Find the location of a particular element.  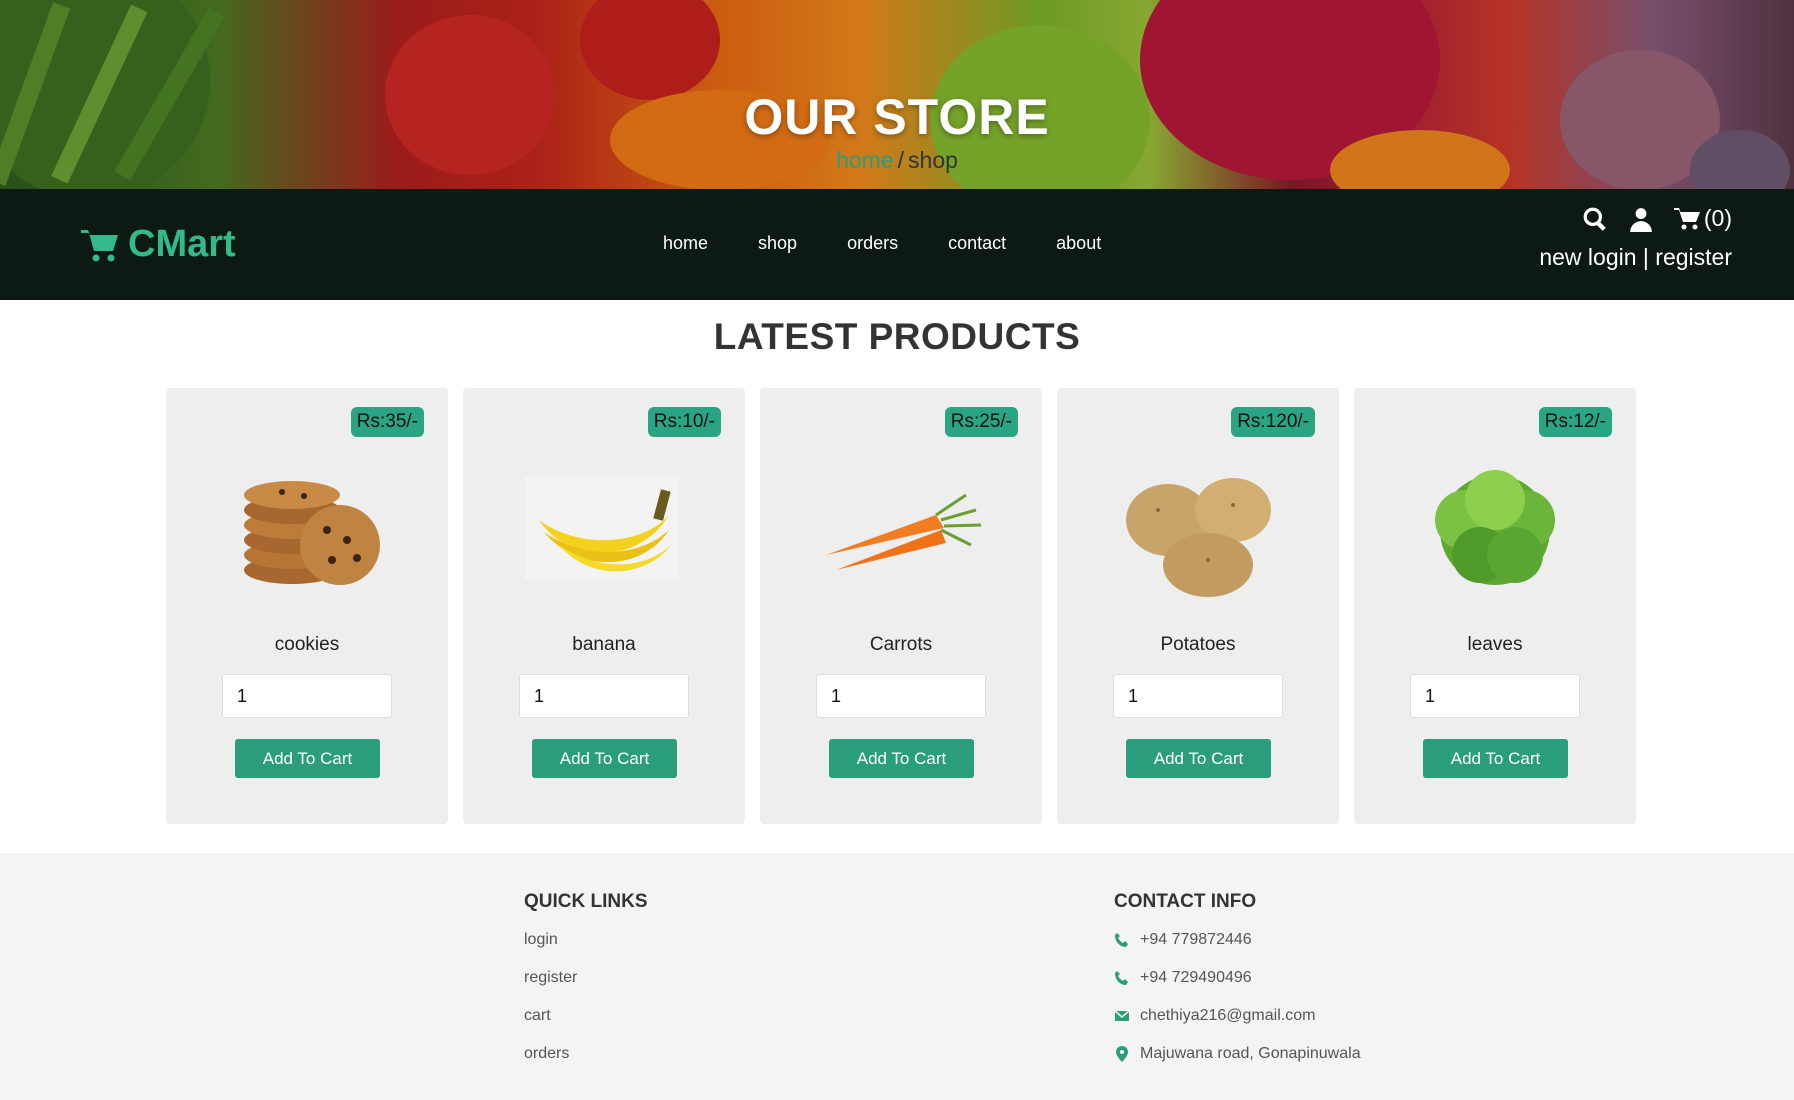

cart-logo-icon is located at coordinates (99, 245).